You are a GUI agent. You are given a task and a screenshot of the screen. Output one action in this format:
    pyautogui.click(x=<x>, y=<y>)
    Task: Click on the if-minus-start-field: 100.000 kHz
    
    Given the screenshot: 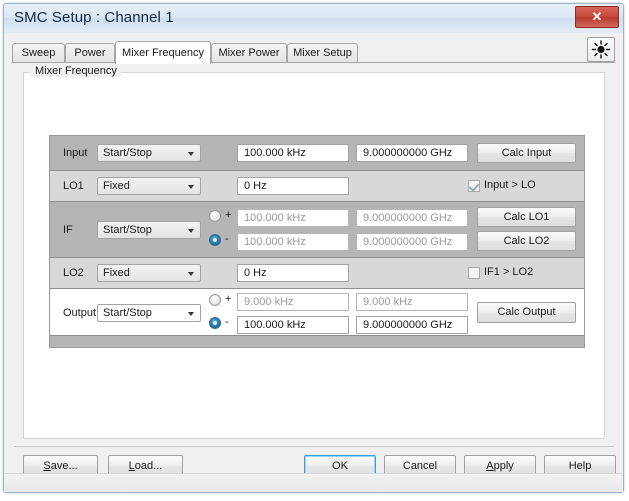 What is the action you would take?
    pyautogui.click(x=293, y=242)
    